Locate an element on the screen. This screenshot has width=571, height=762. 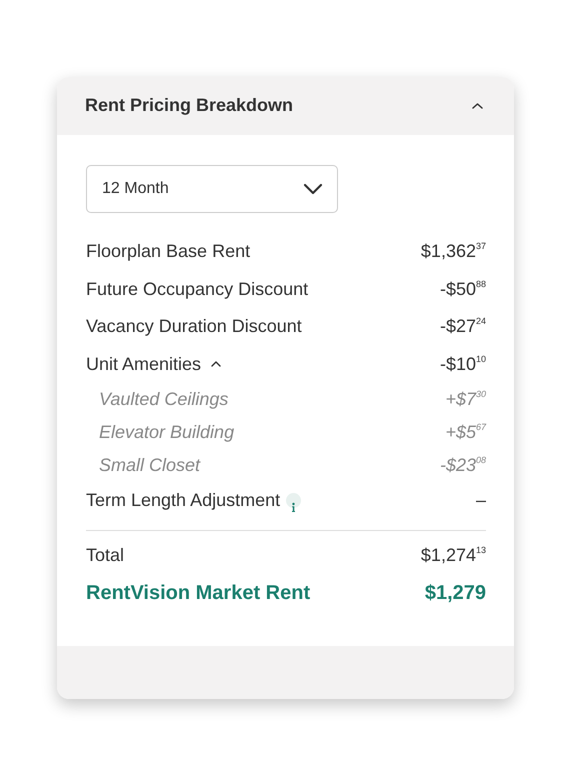
line-label: Term Length Adjustment is located at coordinates (183, 500).